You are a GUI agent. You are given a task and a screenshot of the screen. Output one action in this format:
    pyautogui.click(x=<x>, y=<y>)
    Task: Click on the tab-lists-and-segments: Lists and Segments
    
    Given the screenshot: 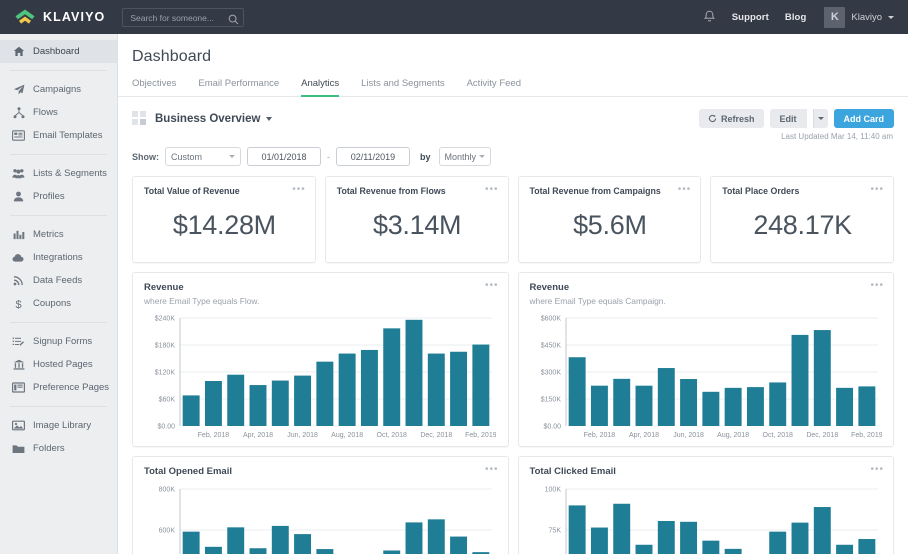 What is the action you would take?
    pyautogui.click(x=402, y=87)
    